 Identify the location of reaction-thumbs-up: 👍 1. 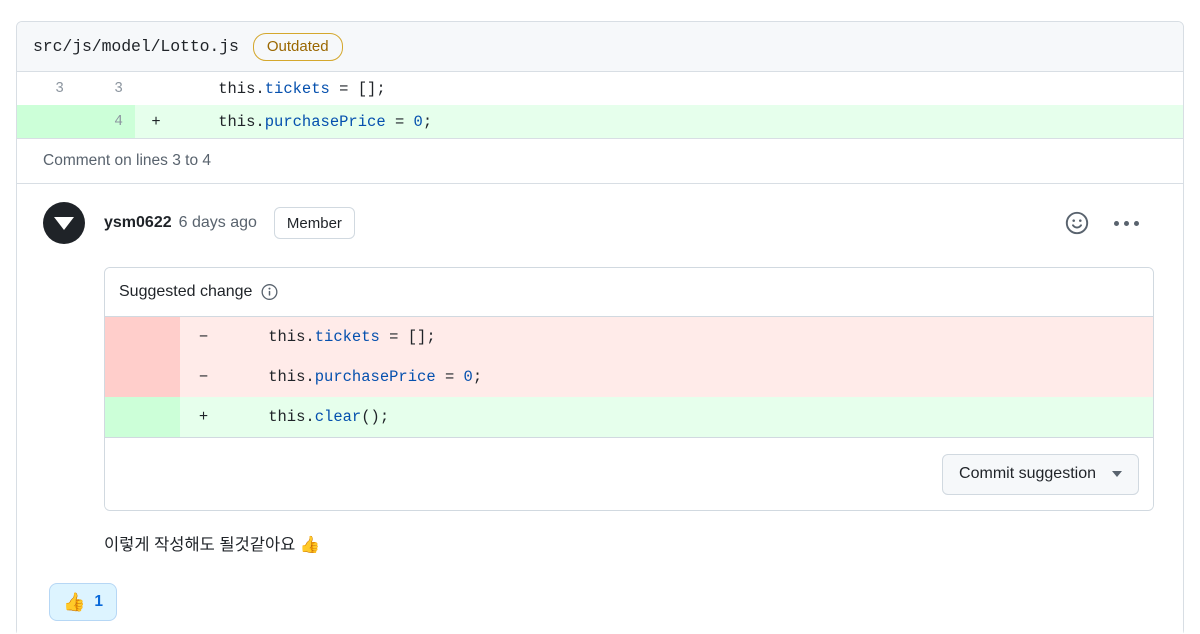
(83, 602).